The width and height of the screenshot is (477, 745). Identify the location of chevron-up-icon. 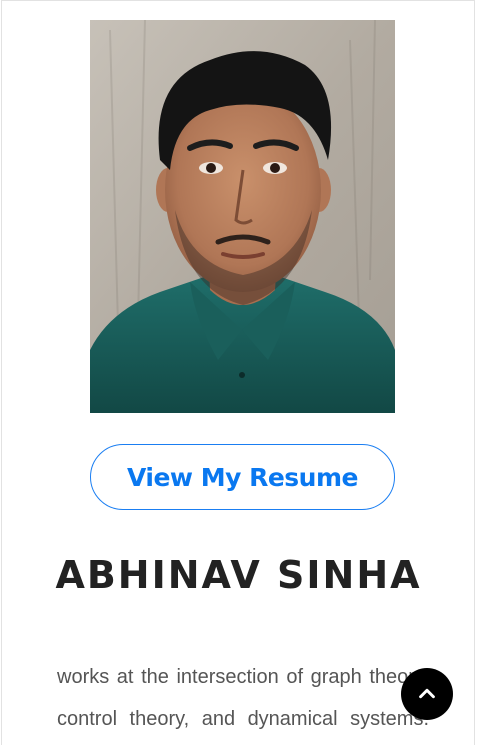
(427, 693).